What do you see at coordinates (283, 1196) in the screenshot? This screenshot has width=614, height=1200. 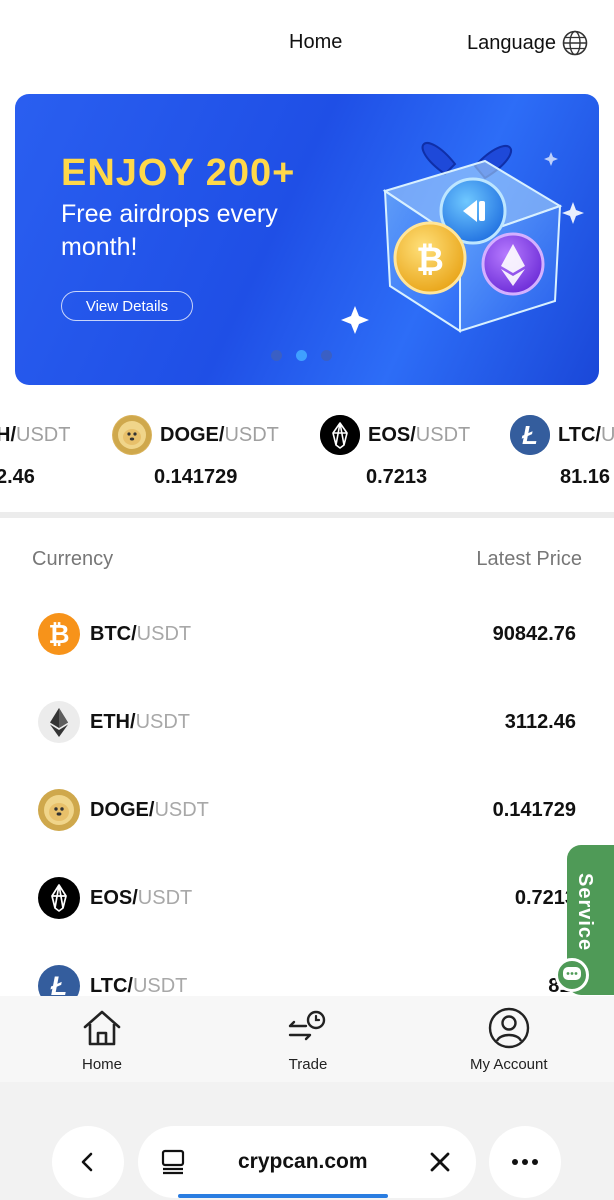 I see `page-load-progress` at bounding box center [283, 1196].